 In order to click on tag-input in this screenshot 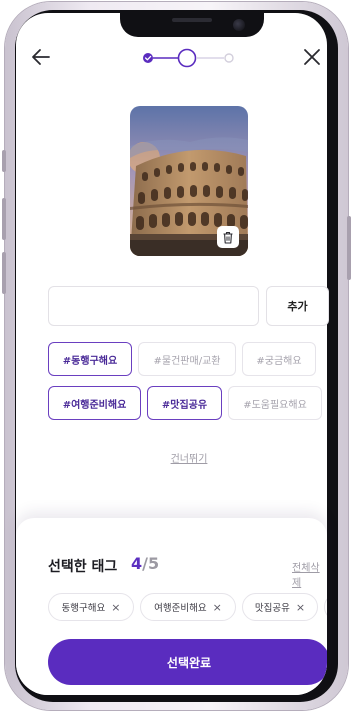, I will do `click(153, 306)`.